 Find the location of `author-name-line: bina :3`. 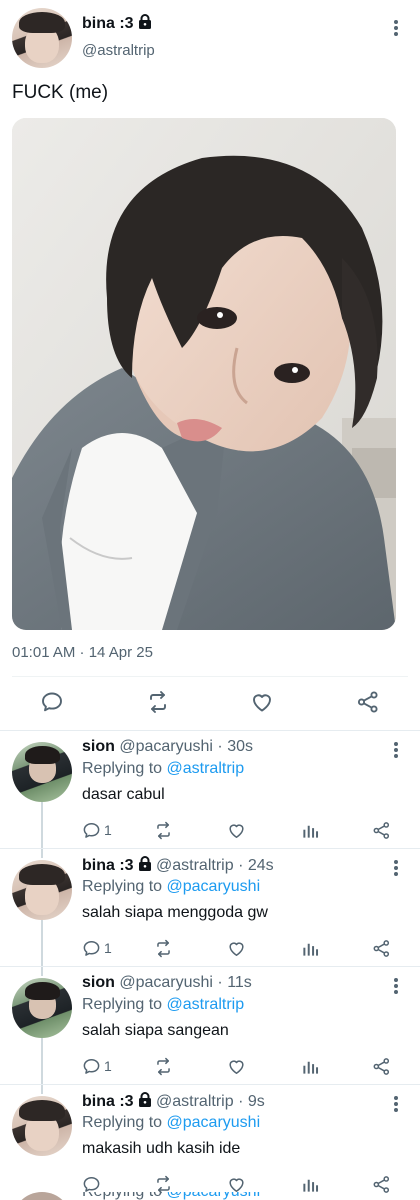

author-name-line: bina :3 is located at coordinates (117, 24).